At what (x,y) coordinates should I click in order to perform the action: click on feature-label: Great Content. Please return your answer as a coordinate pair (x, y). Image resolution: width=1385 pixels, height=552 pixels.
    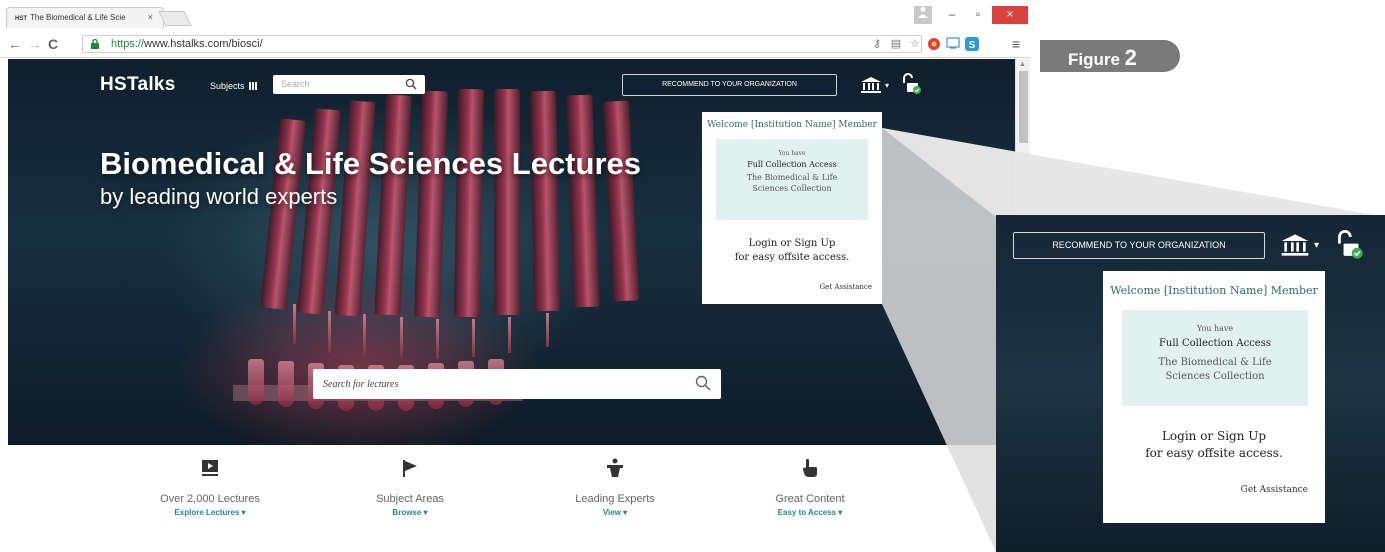
    Looking at the image, I should click on (810, 499).